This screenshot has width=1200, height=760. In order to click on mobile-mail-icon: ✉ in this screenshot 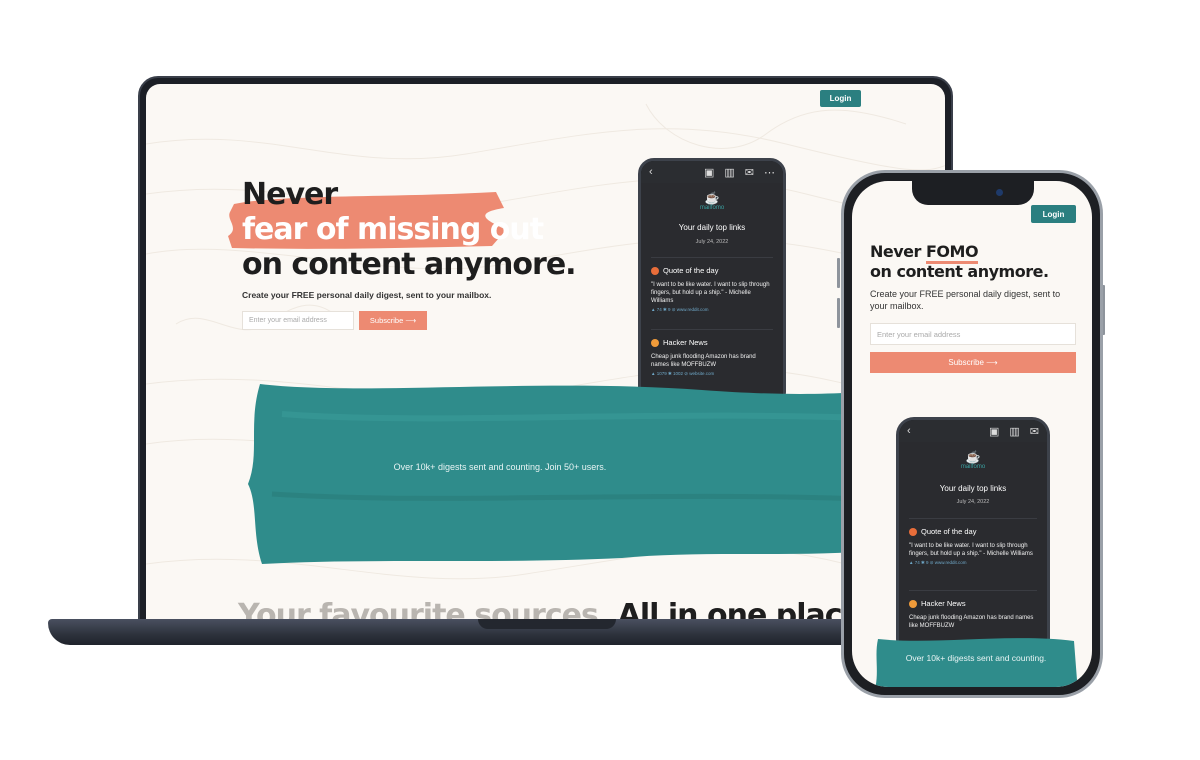, I will do `click(1034, 431)`.